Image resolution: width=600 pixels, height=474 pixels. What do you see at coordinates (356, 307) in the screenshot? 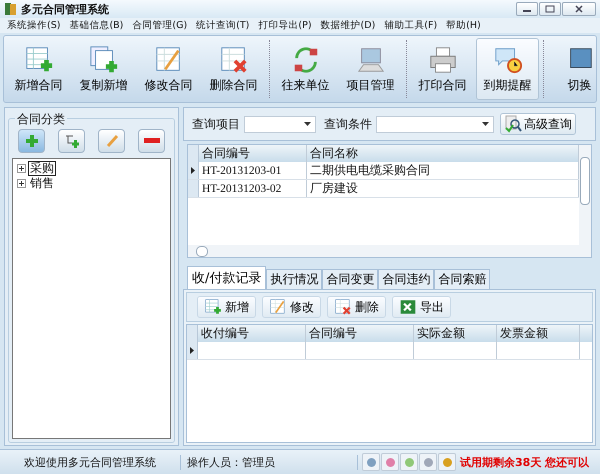
I see `toolbar-button: 删除` at bounding box center [356, 307].